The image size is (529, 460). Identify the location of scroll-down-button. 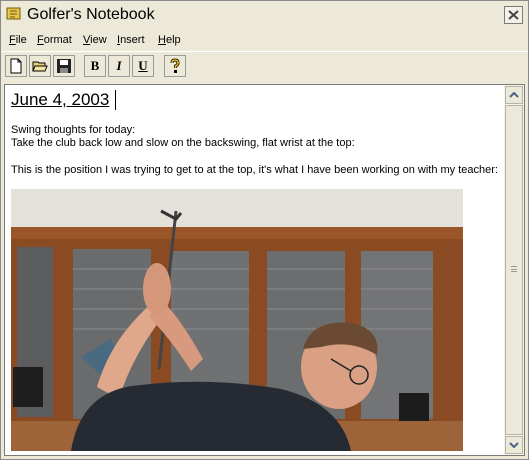
(514, 445).